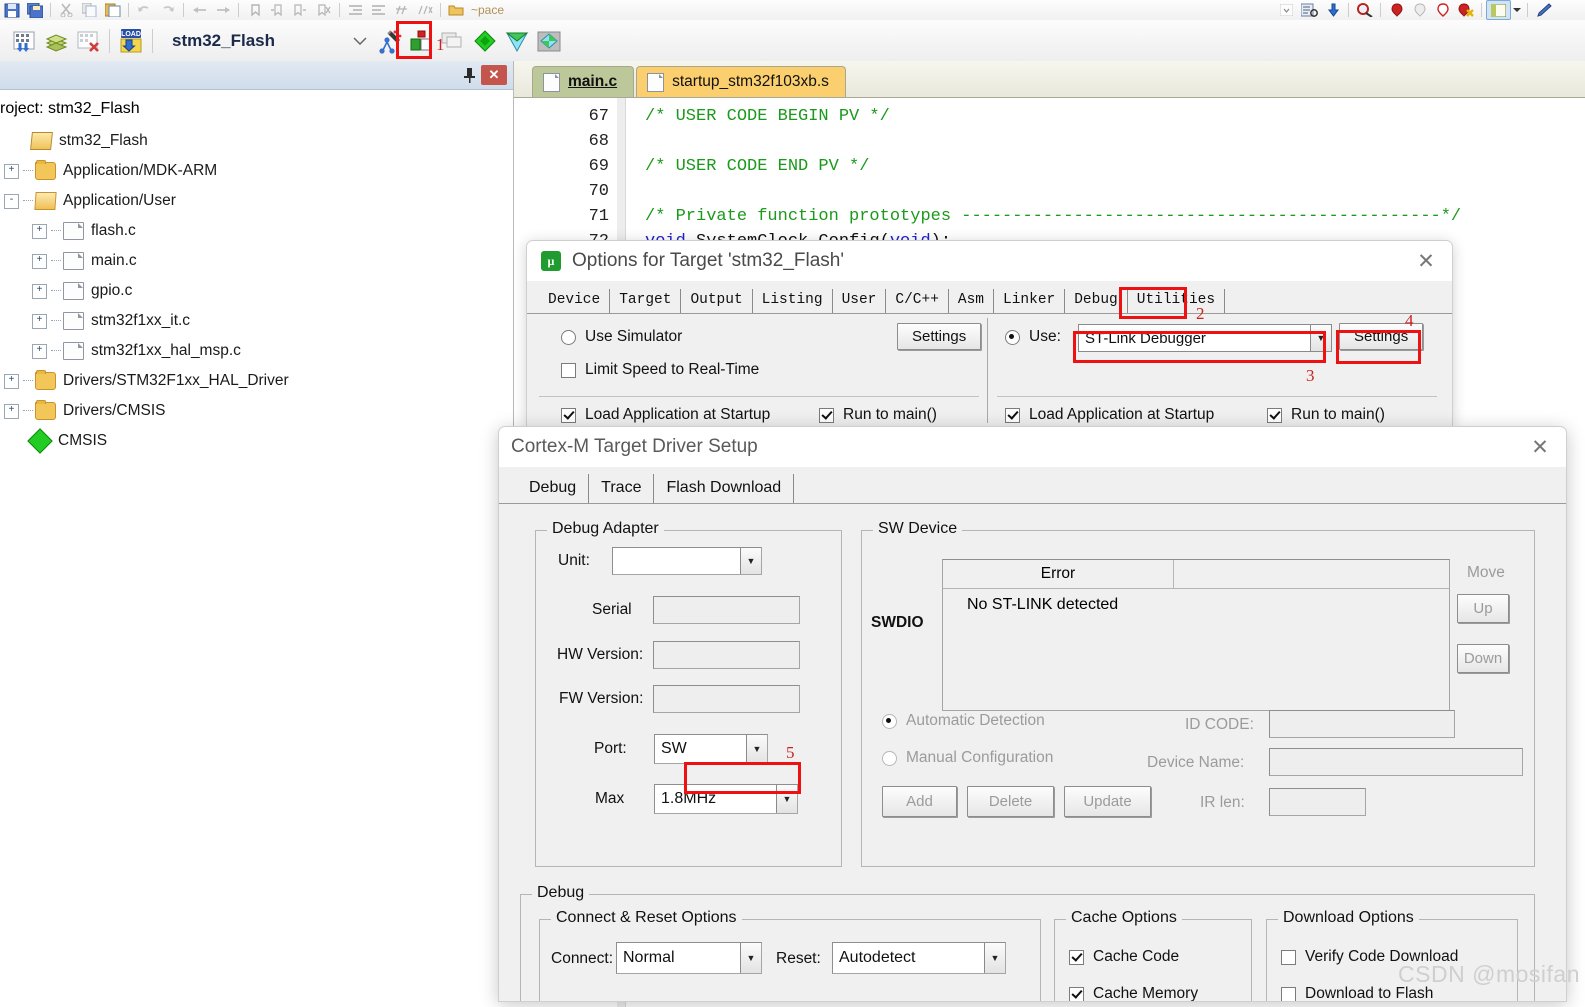  What do you see at coordinates (56, 41) in the screenshot?
I see `build-target-icon` at bounding box center [56, 41].